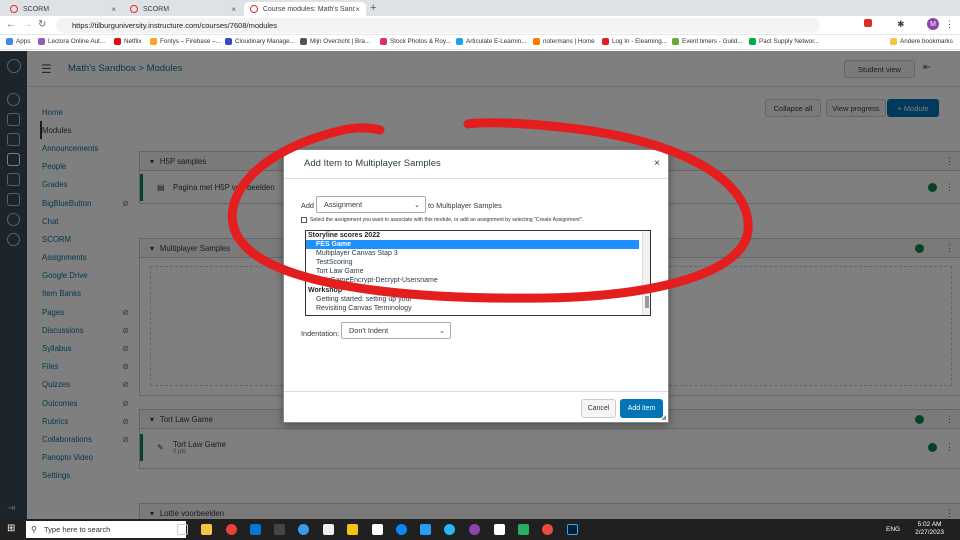 The height and width of the screenshot is (540, 960). I want to click on search-icon: ⚲, so click(34, 529).